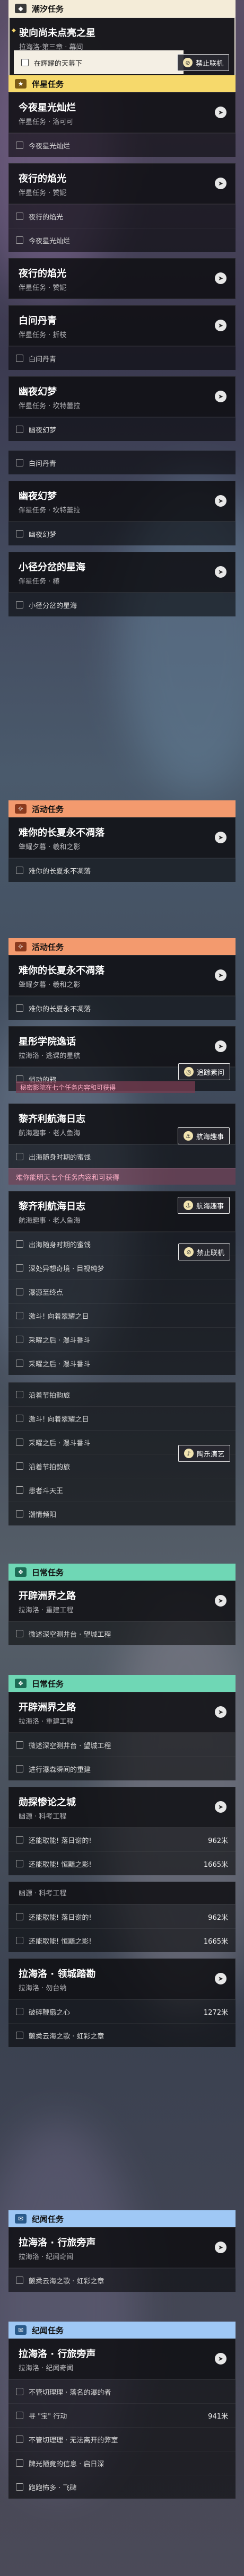  What do you see at coordinates (122, 2011) in the screenshot?
I see `quest-step: 破碎鞭扇之心 1272米` at bounding box center [122, 2011].